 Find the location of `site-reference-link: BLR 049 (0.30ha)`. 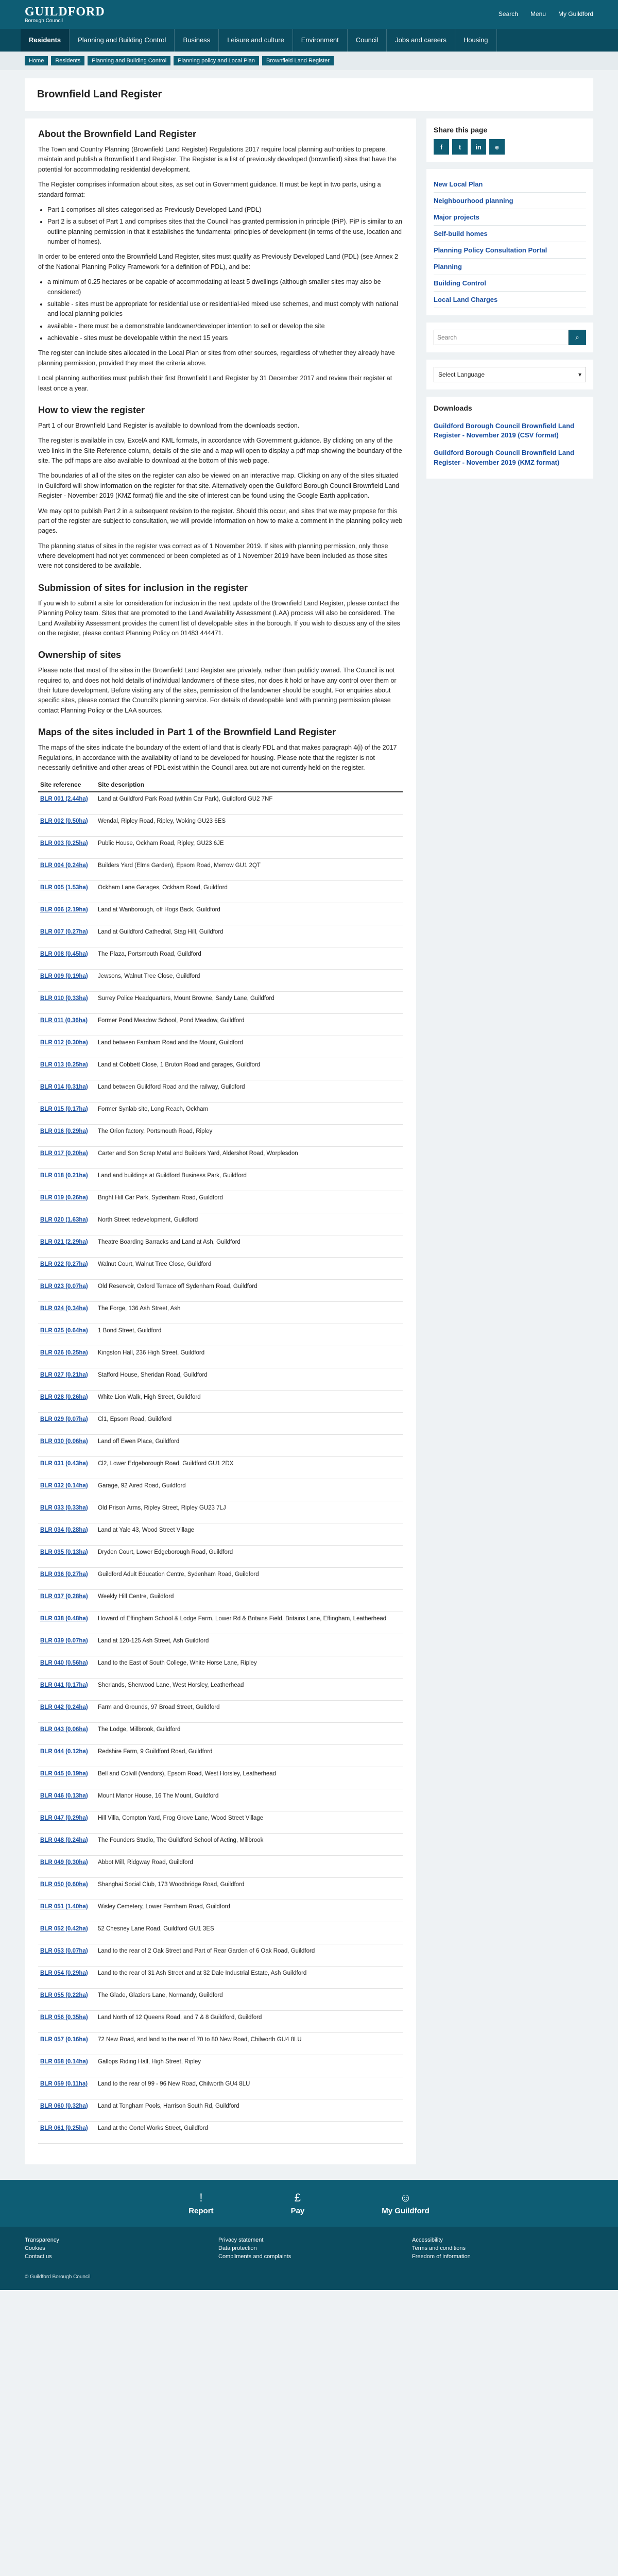

site-reference-link: BLR 049 (0.30ha) is located at coordinates (67, 1863).